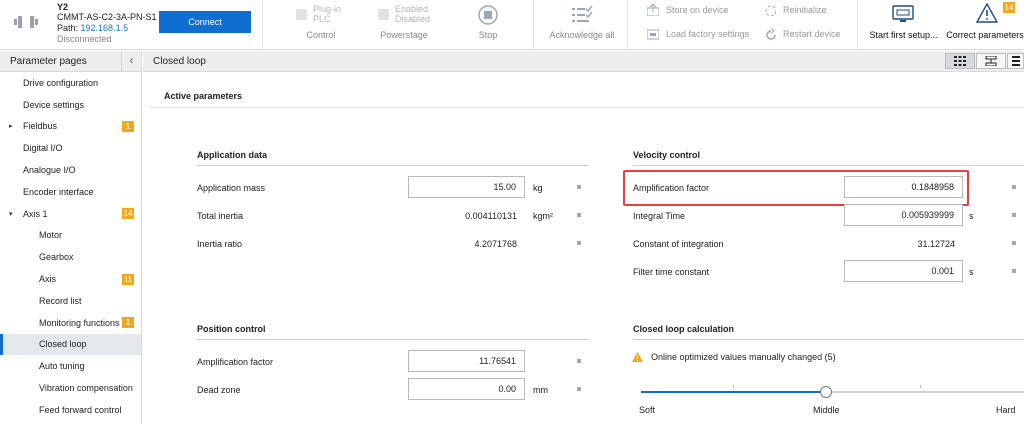  I want to click on sidebar-item-label: Closed loop, so click(63, 344).